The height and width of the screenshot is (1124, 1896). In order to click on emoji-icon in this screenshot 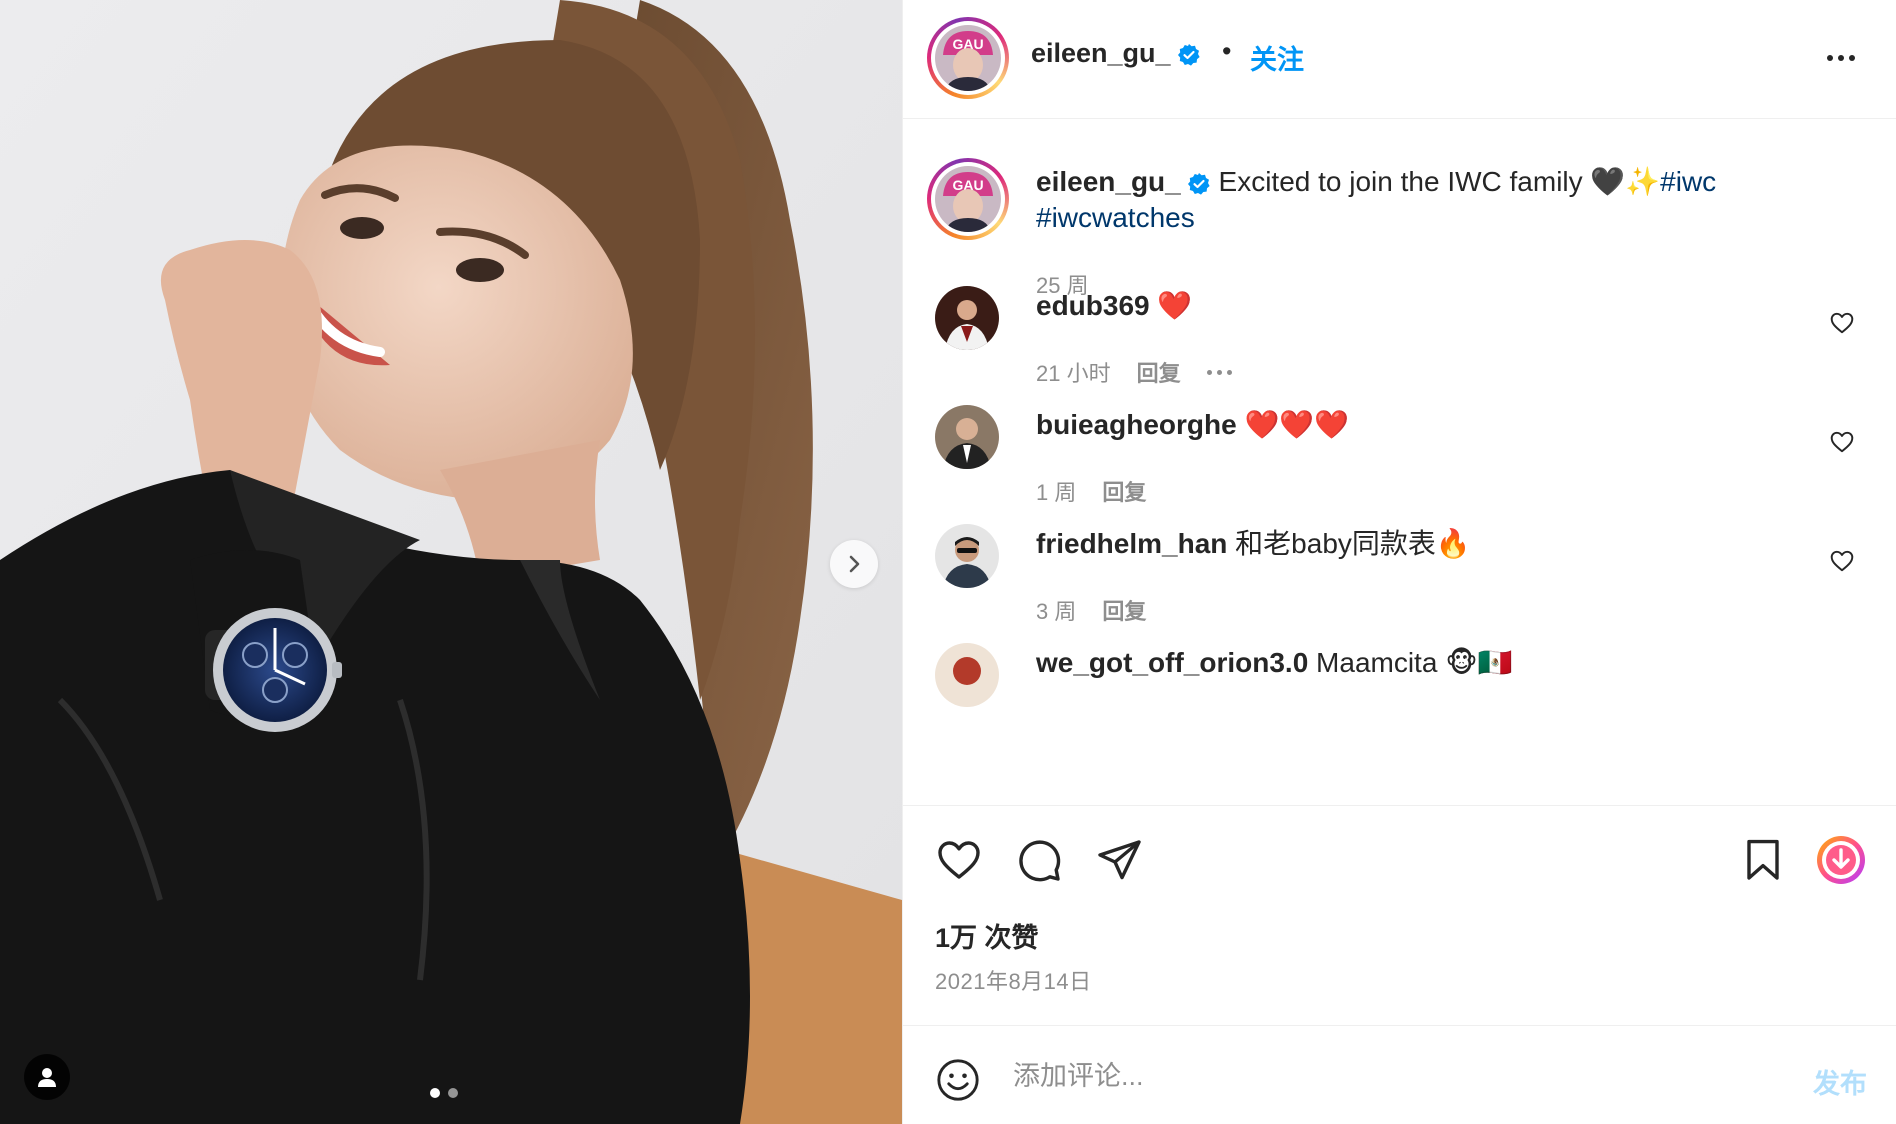, I will do `click(958, 1080)`.